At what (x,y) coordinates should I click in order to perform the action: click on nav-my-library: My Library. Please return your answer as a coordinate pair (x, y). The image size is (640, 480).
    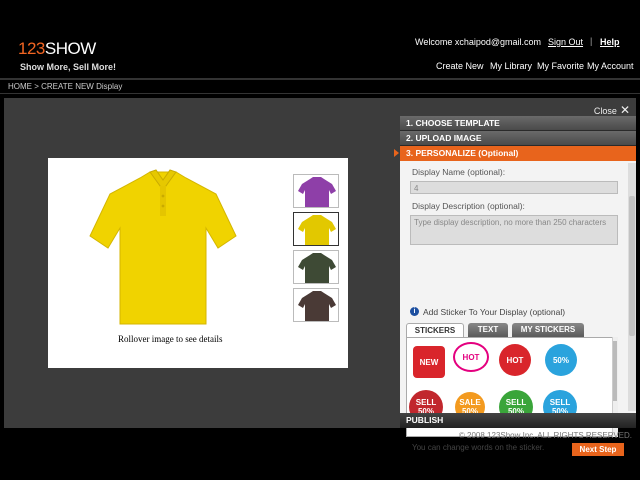
    Looking at the image, I should click on (511, 66).